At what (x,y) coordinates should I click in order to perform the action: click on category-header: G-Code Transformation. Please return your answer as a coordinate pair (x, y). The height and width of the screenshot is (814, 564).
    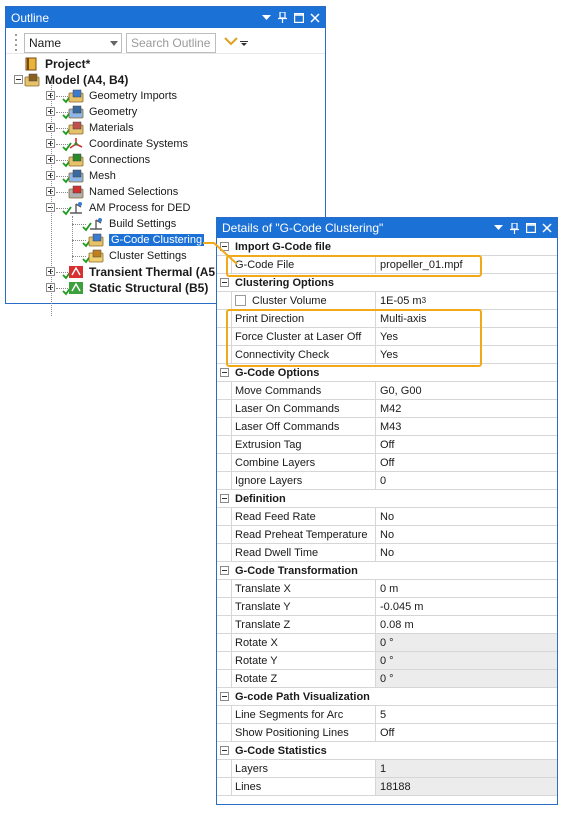
    Looking at the image, I should click on (387, 571).